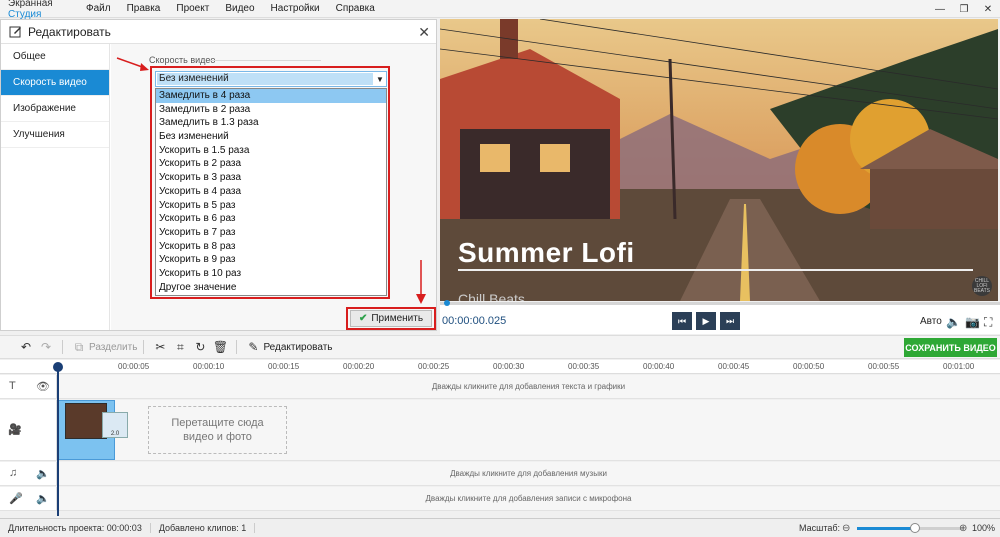  What do you see at coordinates (271, 178) in the screenshot?
I see `speed-option: Ускорить в 3 раза` at bounding box center [271, 178].